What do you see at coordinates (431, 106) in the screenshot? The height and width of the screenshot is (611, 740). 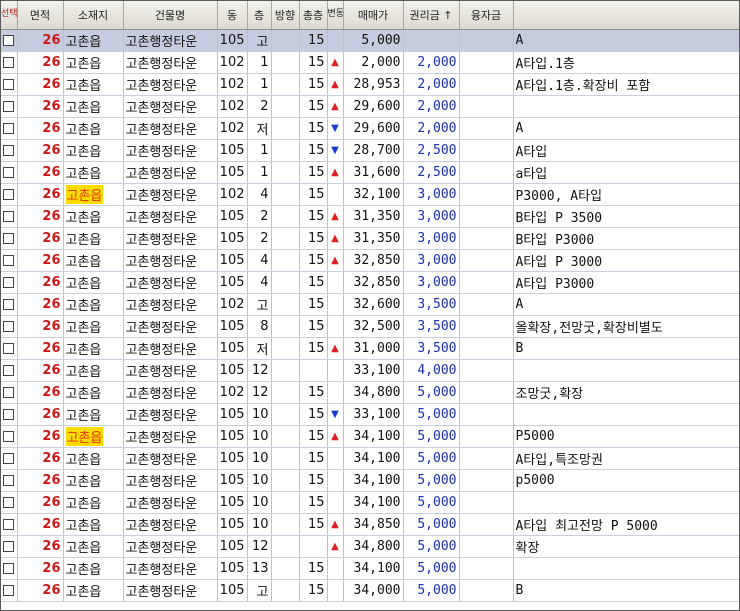 I see `premium-cell: 2,000` at bounding box center [431, 106].